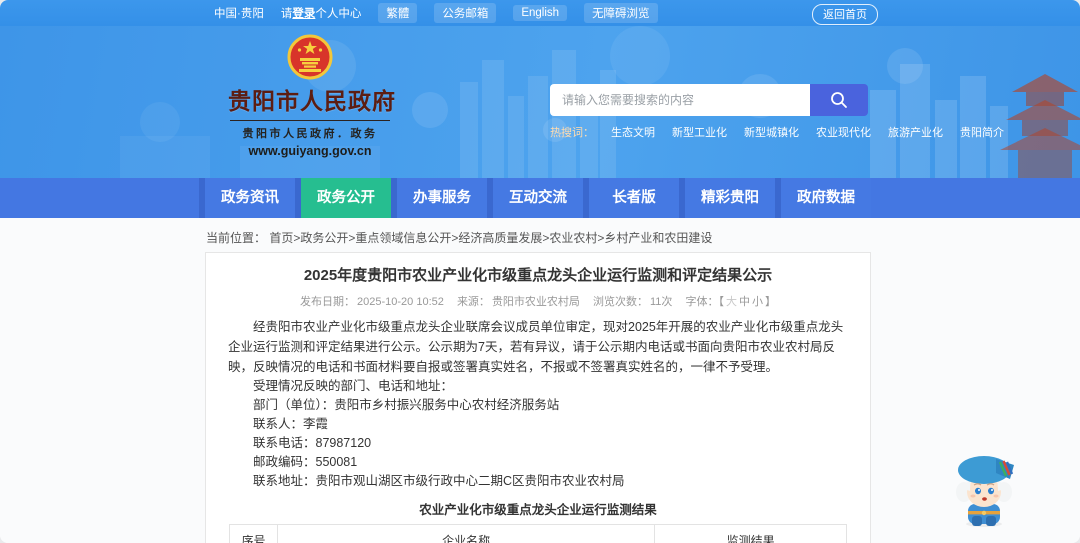 The image size is (1080, 543). What do you see at coordinates (634, 198) in the screenshot?
I see `nav-item-zhangzheban: 长者版` at bounding box center [634, 198].